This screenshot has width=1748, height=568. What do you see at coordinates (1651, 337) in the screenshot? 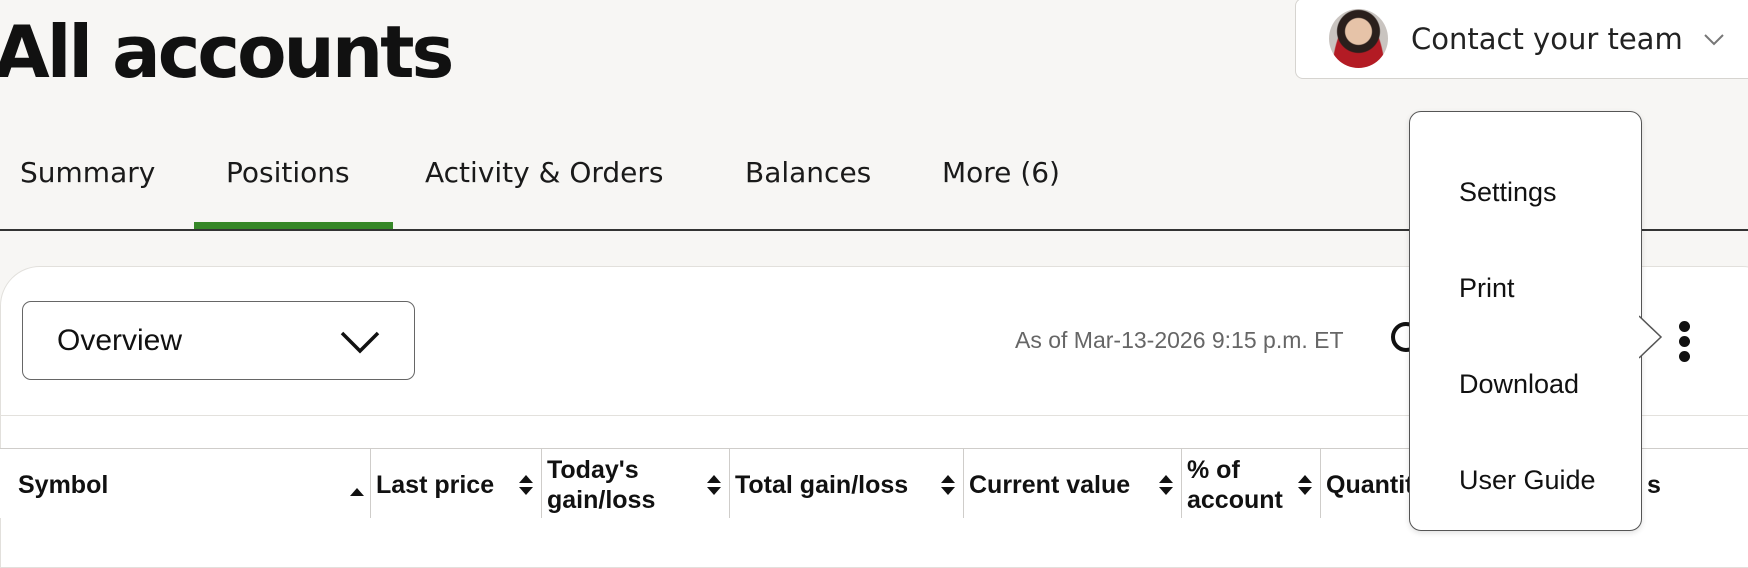
I see `menu-pointer` at bounding box center [1651, 337].